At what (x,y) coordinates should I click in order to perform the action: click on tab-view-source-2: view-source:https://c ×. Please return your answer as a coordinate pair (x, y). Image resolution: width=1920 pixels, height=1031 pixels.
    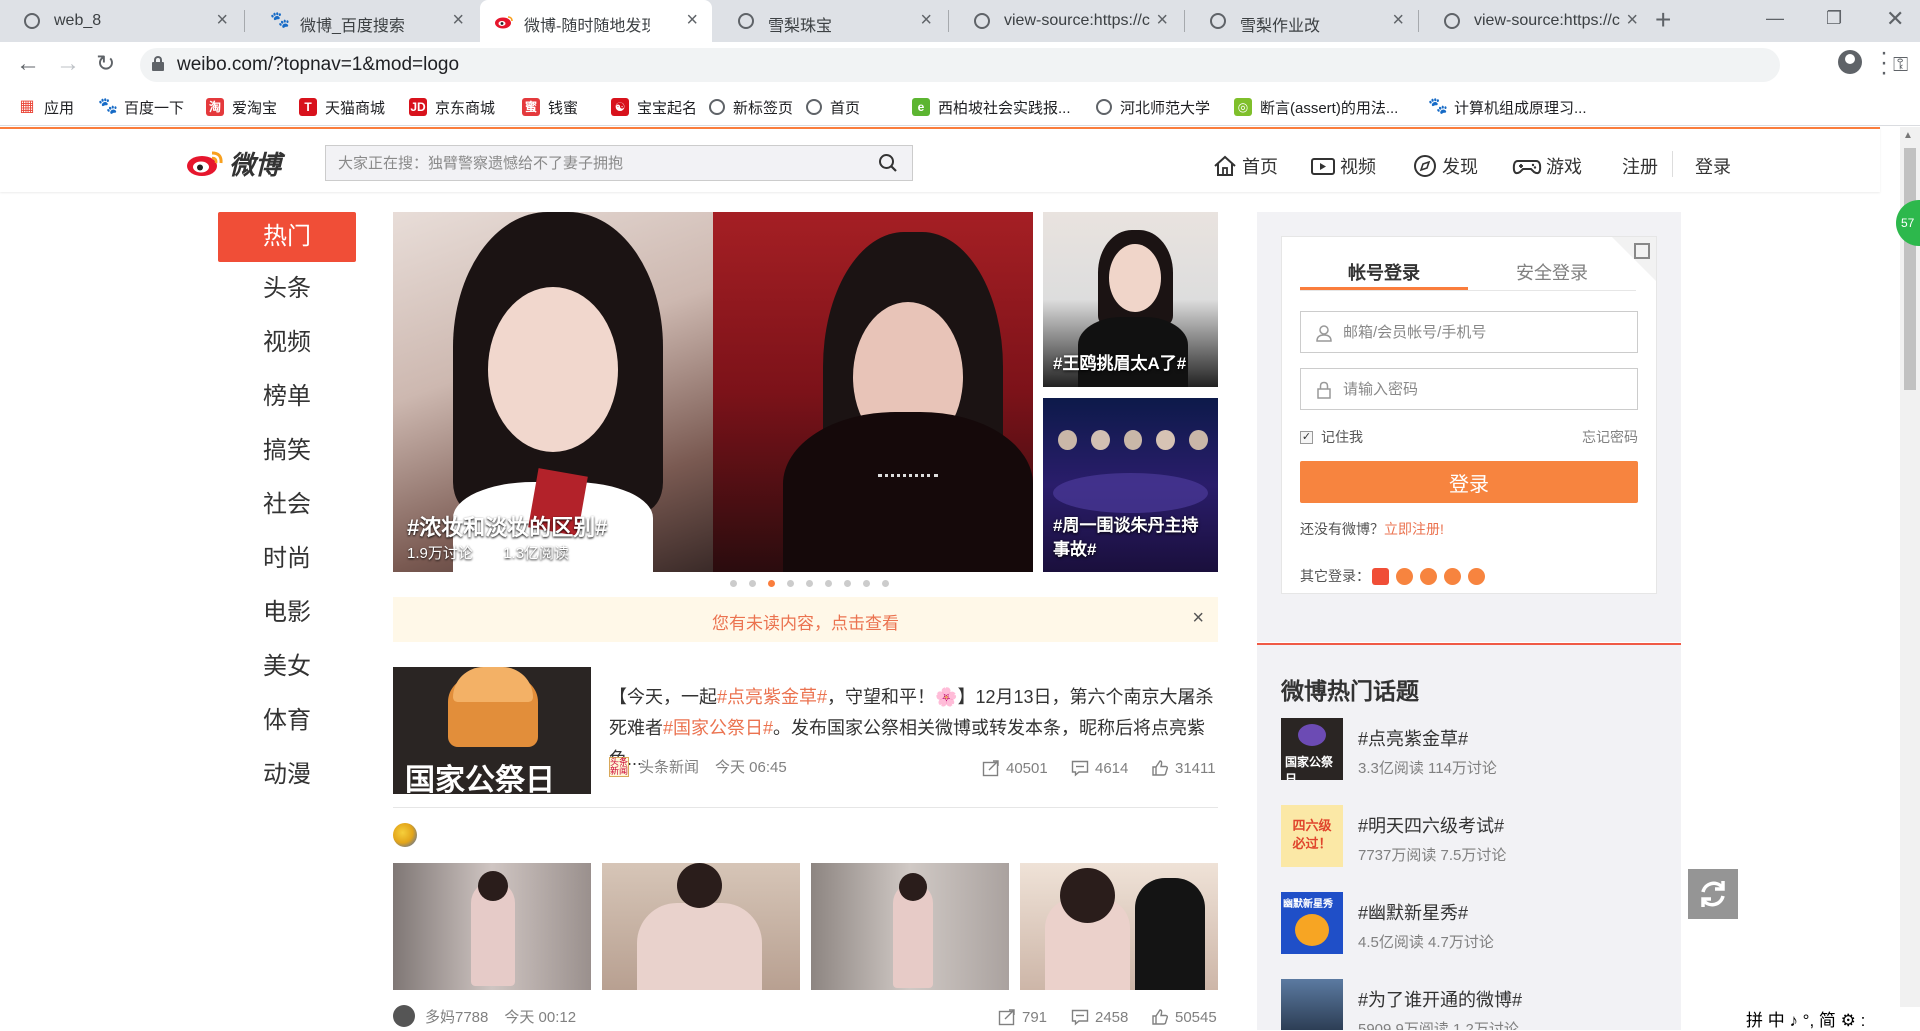
    Looking at the image, I should click on (1536, 21).